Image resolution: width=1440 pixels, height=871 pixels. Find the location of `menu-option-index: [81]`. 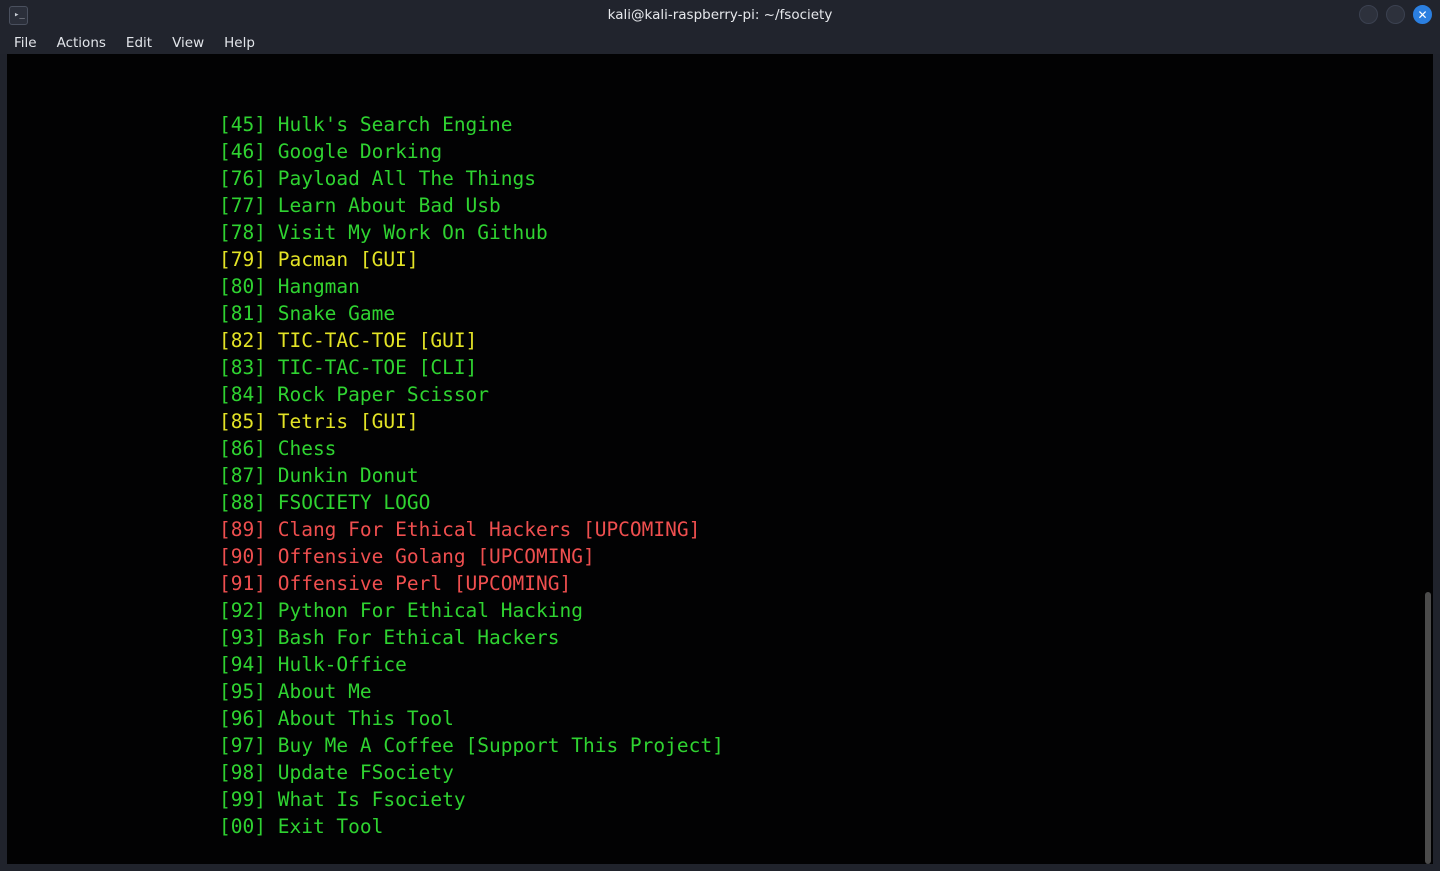

menu-option-index: [81] is located at coordinates (242, 313).